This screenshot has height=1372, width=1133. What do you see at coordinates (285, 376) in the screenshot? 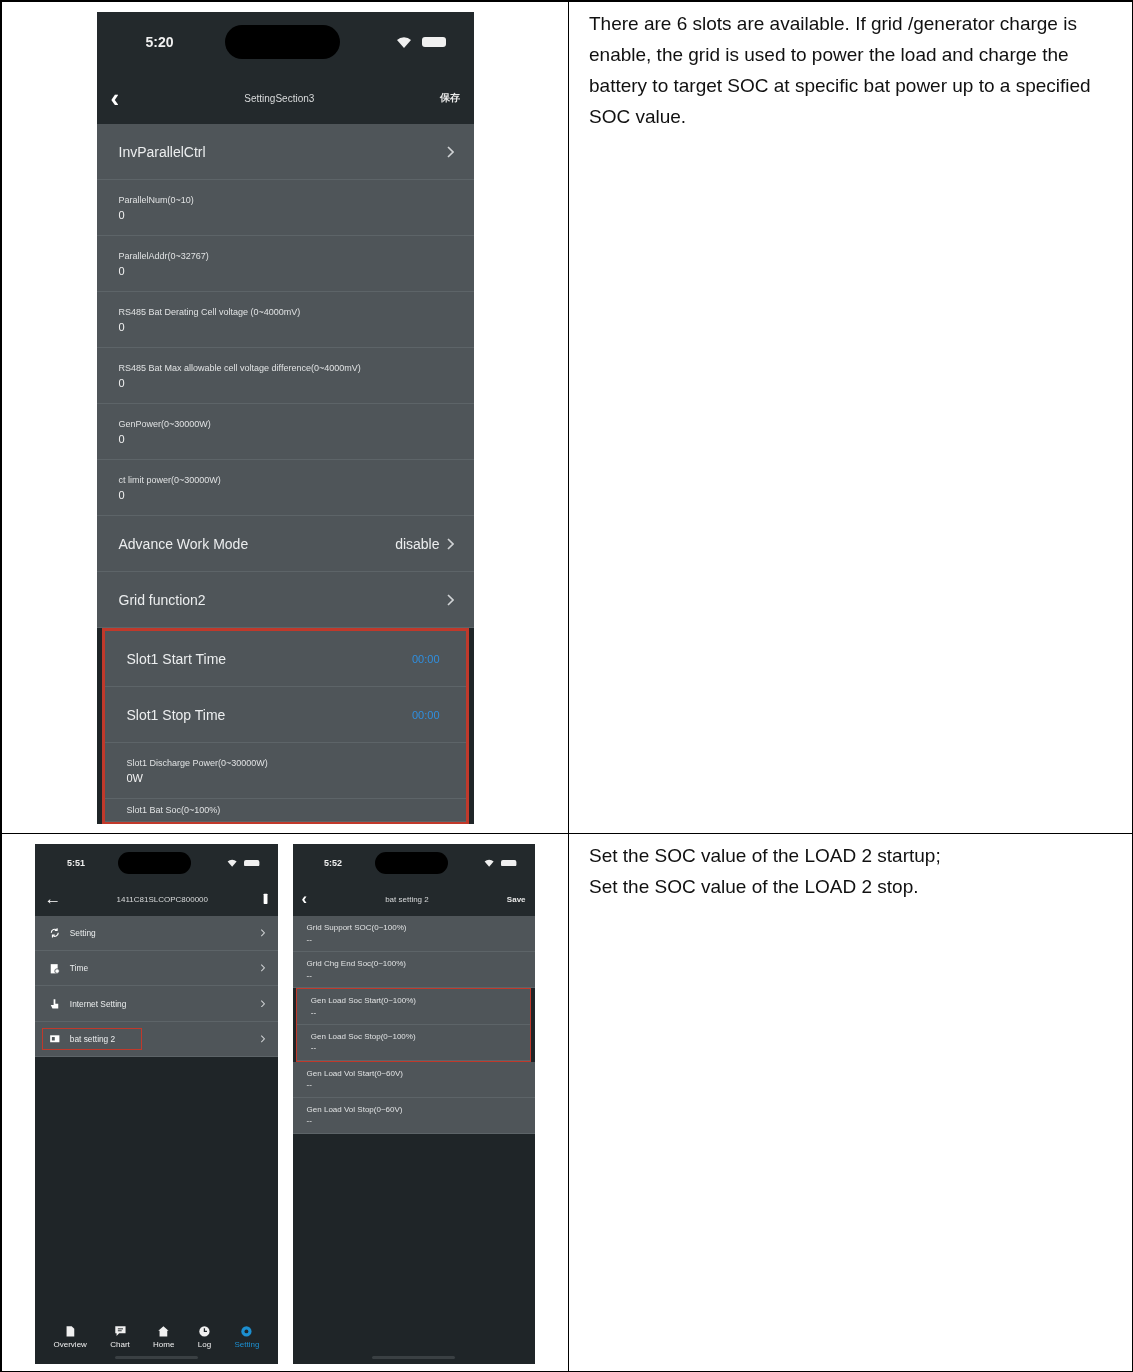
I see `settings-field: RS485 Bat Max allowable cell voltage difference(0~4000mV) 0` at bounding box center [285, 376].